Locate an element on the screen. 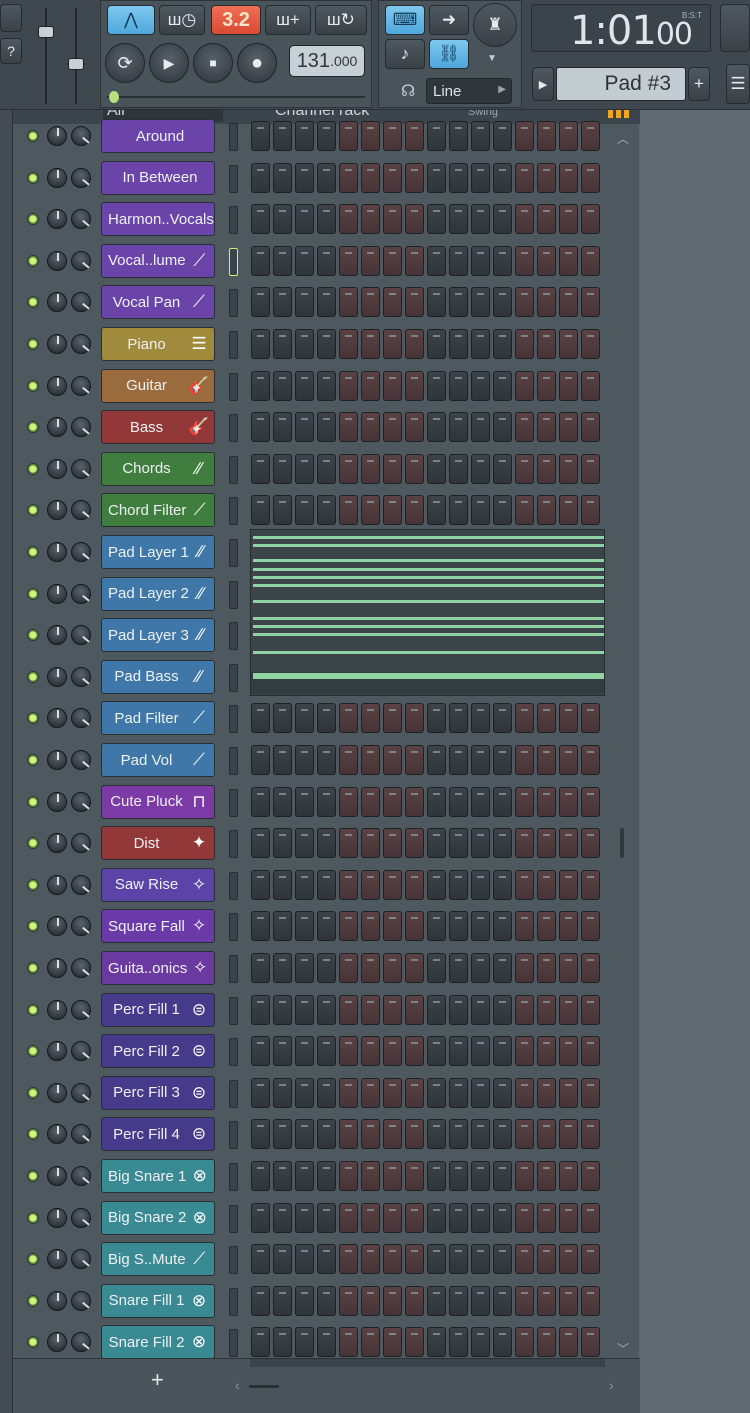 The height and width of the screenshot is (1413, 750). channel-button: Vocal Pan ⟋ is located at coordinates (158, 302).